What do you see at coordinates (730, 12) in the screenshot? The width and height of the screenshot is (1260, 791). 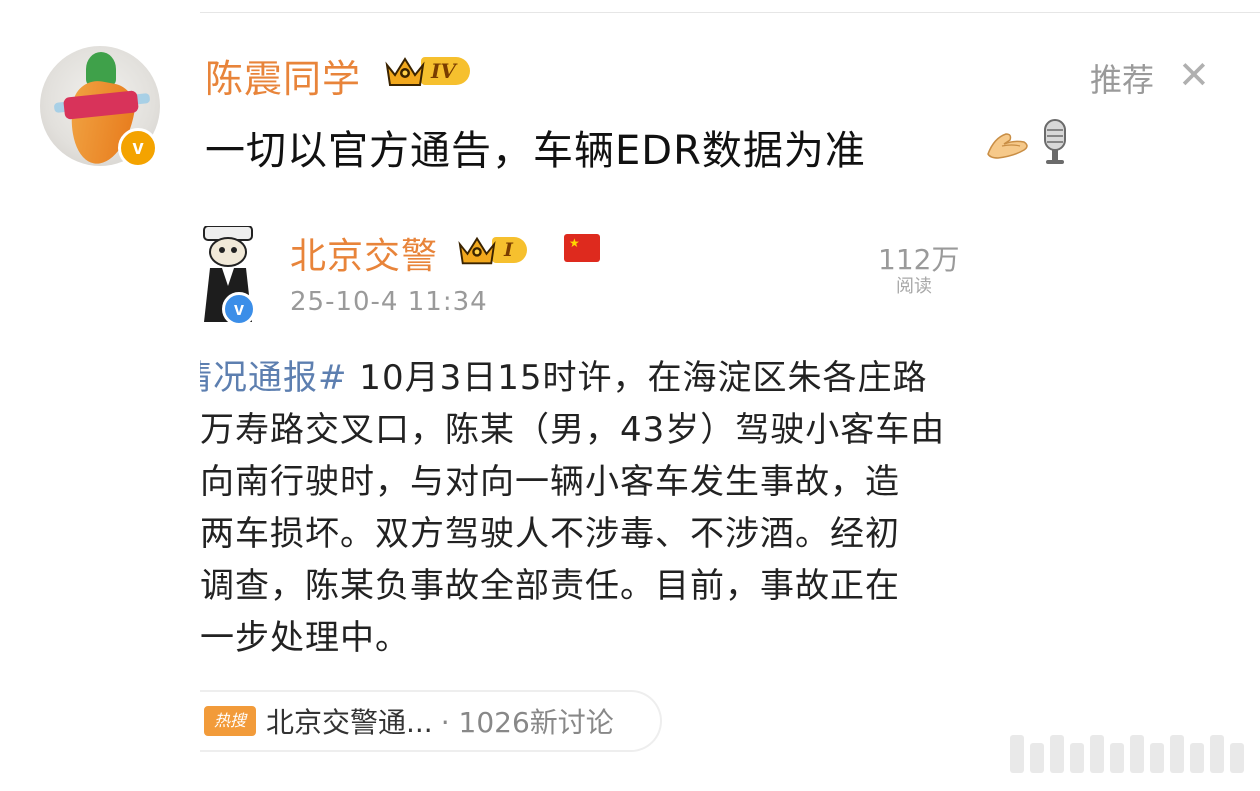 I see `top-divider` at bounding box center [730, 12].